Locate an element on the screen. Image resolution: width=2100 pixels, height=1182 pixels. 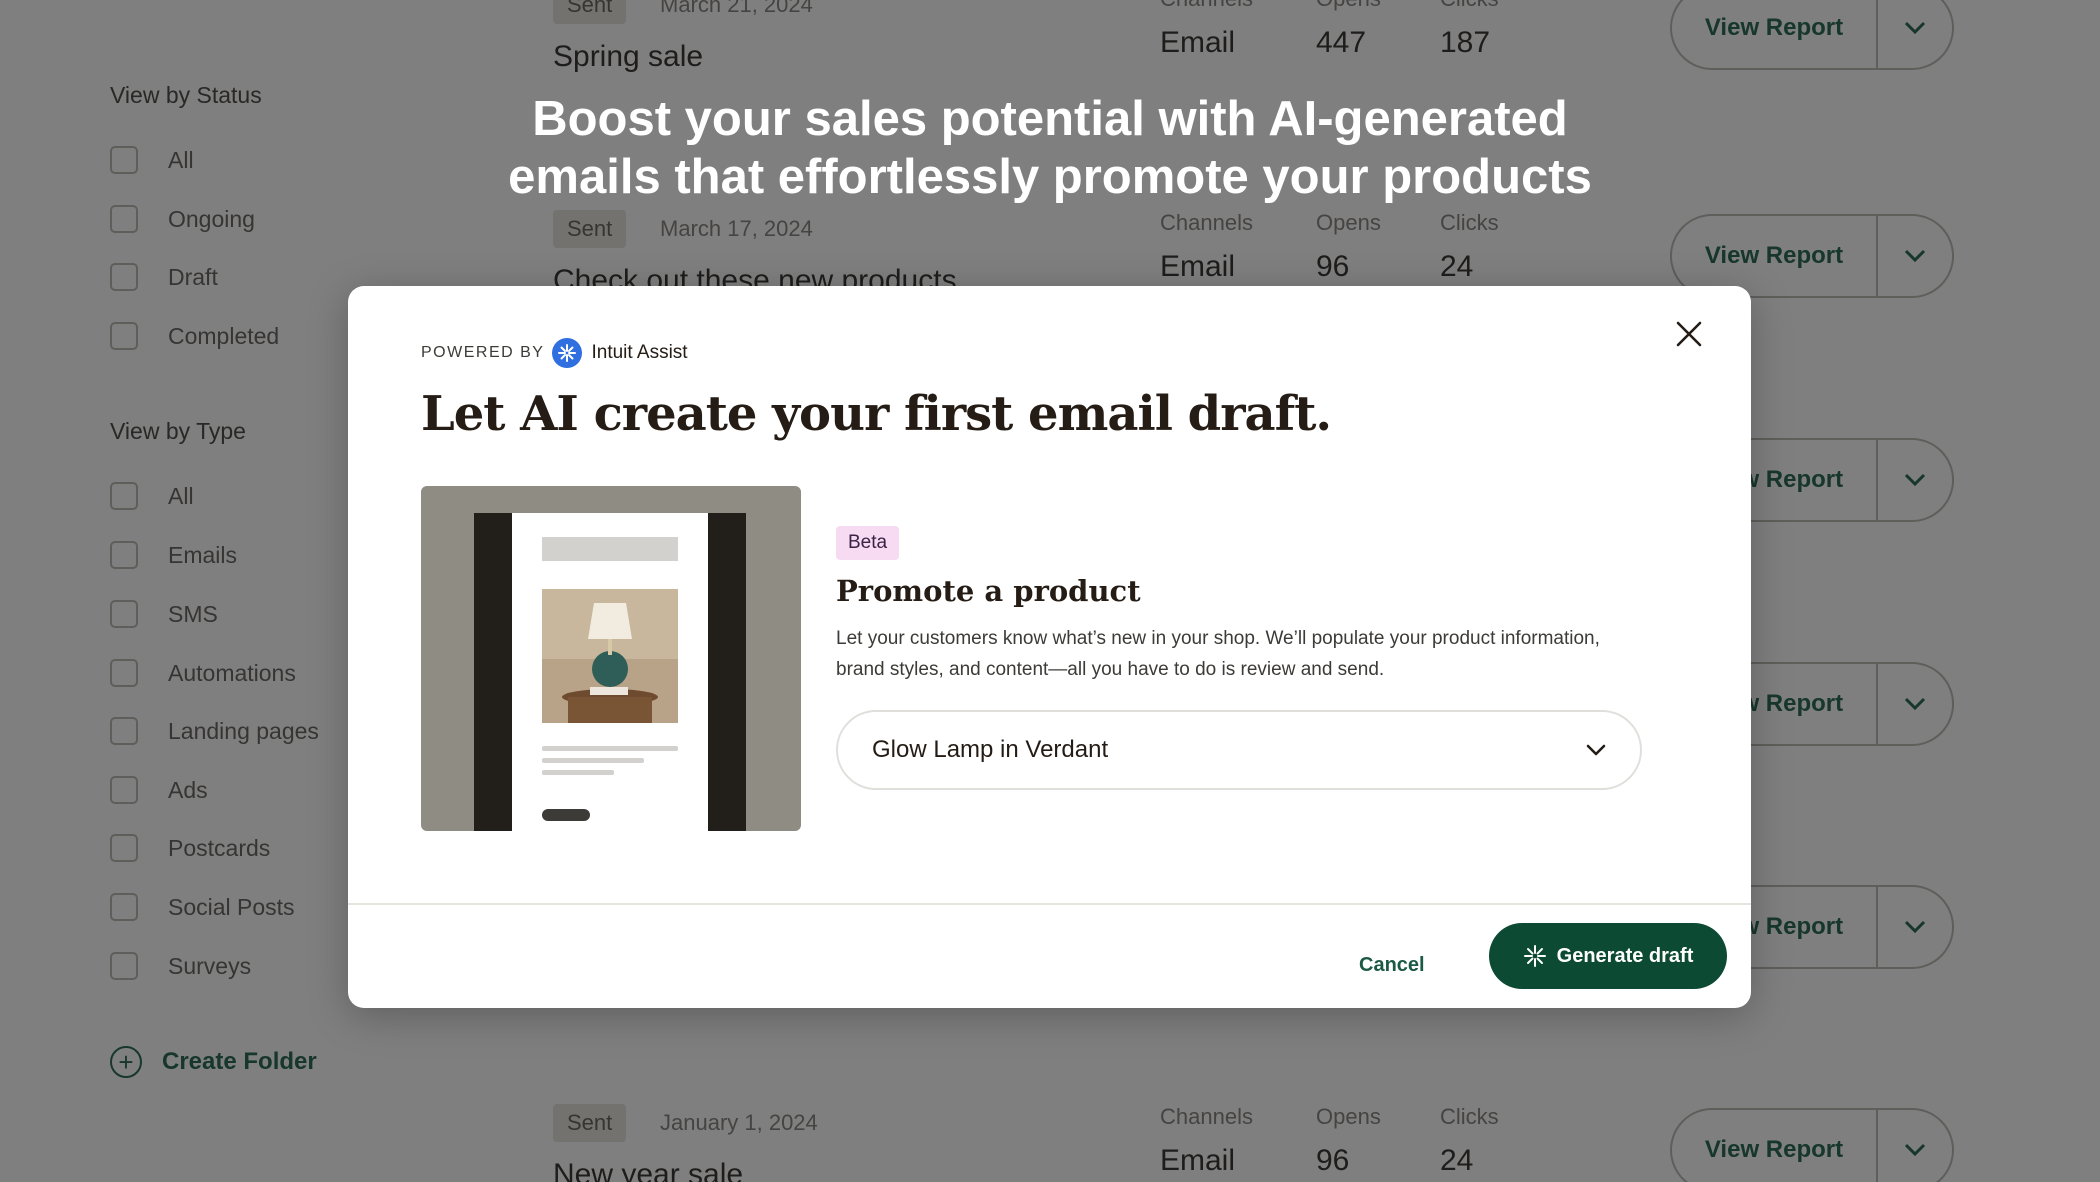
chevron-down-icon is located at coordinates (1596, 750).